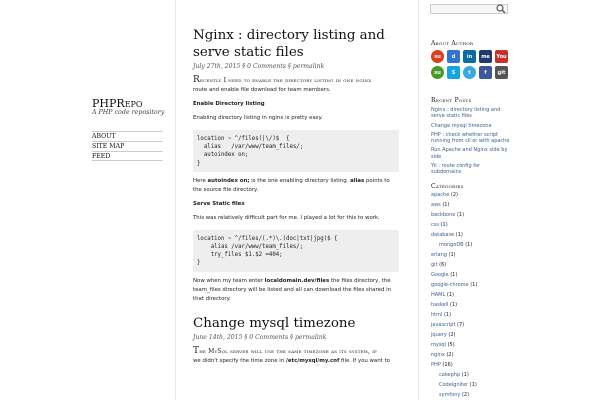  I want to click on category-item: jquery (2), so click(471, 335).